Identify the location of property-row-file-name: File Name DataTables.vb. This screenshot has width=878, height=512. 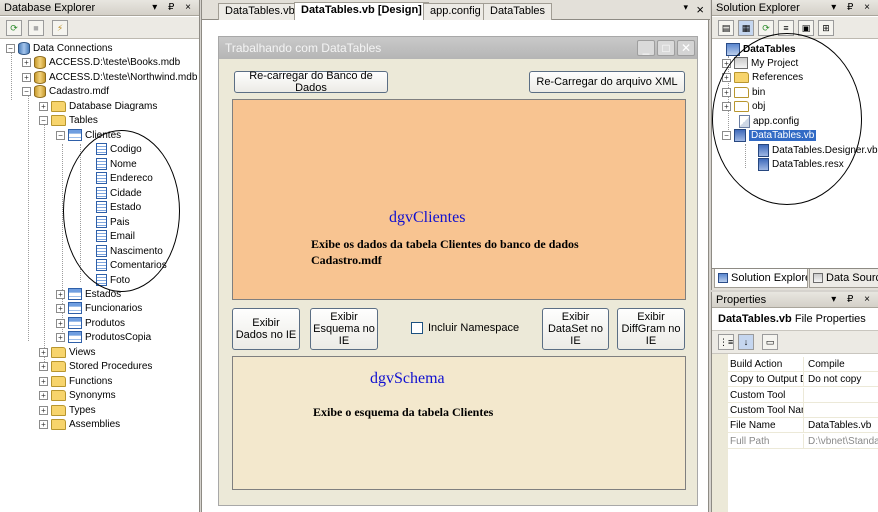
(795, 425).